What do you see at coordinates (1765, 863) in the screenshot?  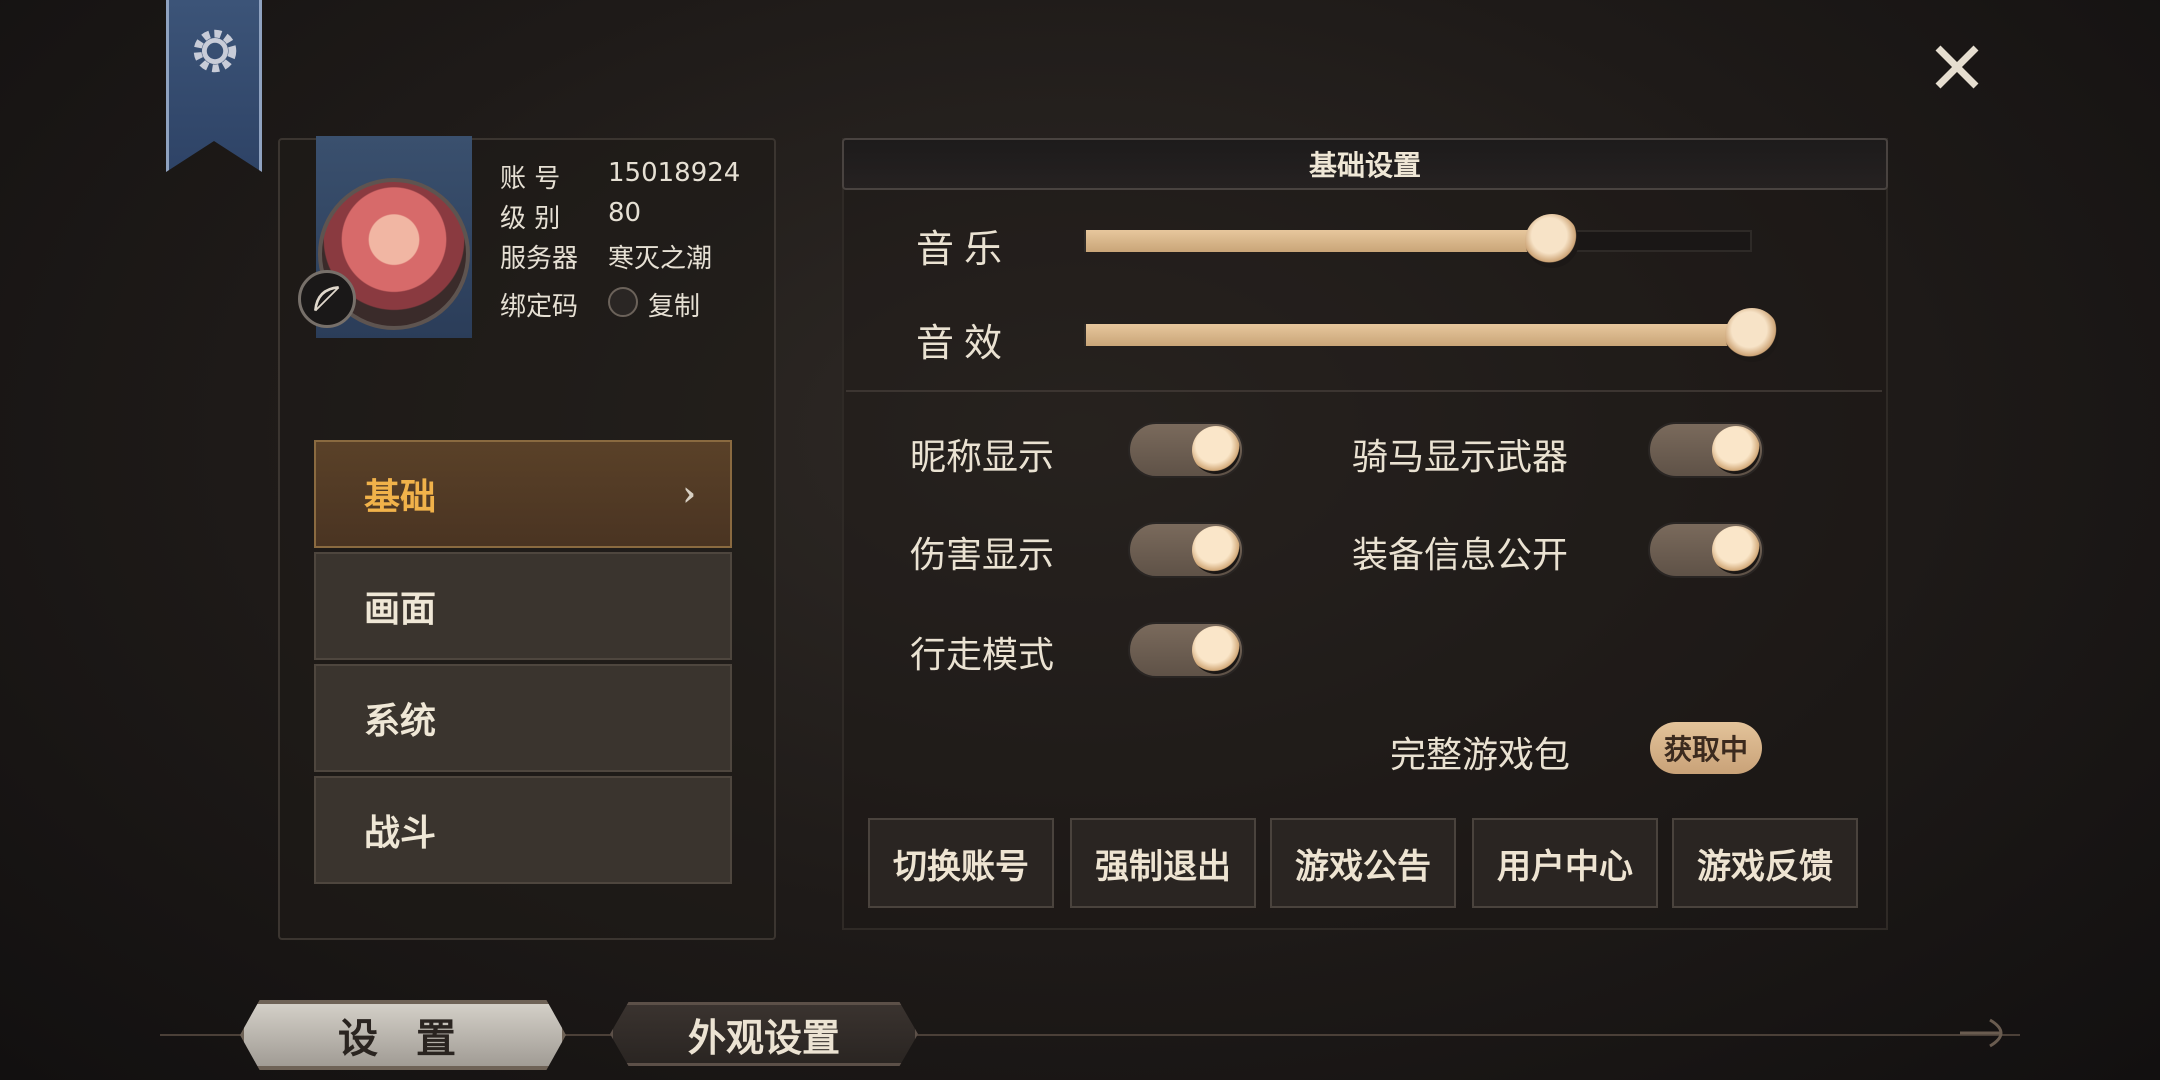 I see `feedback-button: 游戏反馈` at bounding box center [1765, 863].